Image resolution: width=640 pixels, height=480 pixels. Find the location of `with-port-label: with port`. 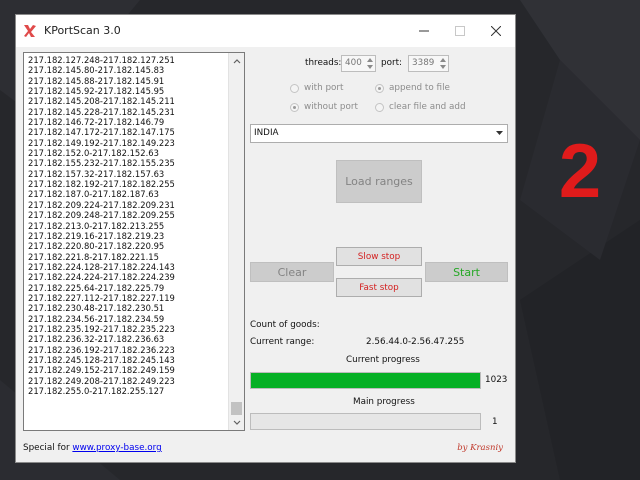

with-port-label: with port is located at coordinates (324, 88).